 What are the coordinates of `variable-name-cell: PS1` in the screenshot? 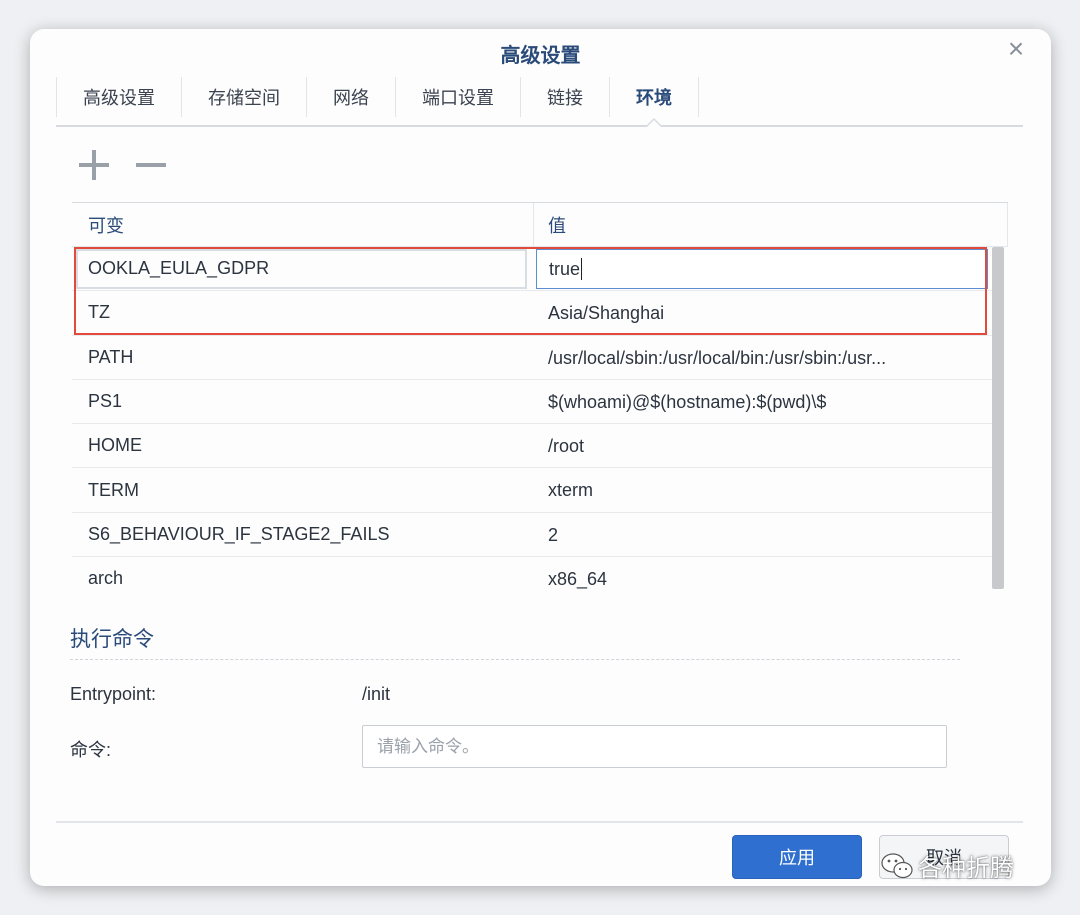 It's located at (105, 401).